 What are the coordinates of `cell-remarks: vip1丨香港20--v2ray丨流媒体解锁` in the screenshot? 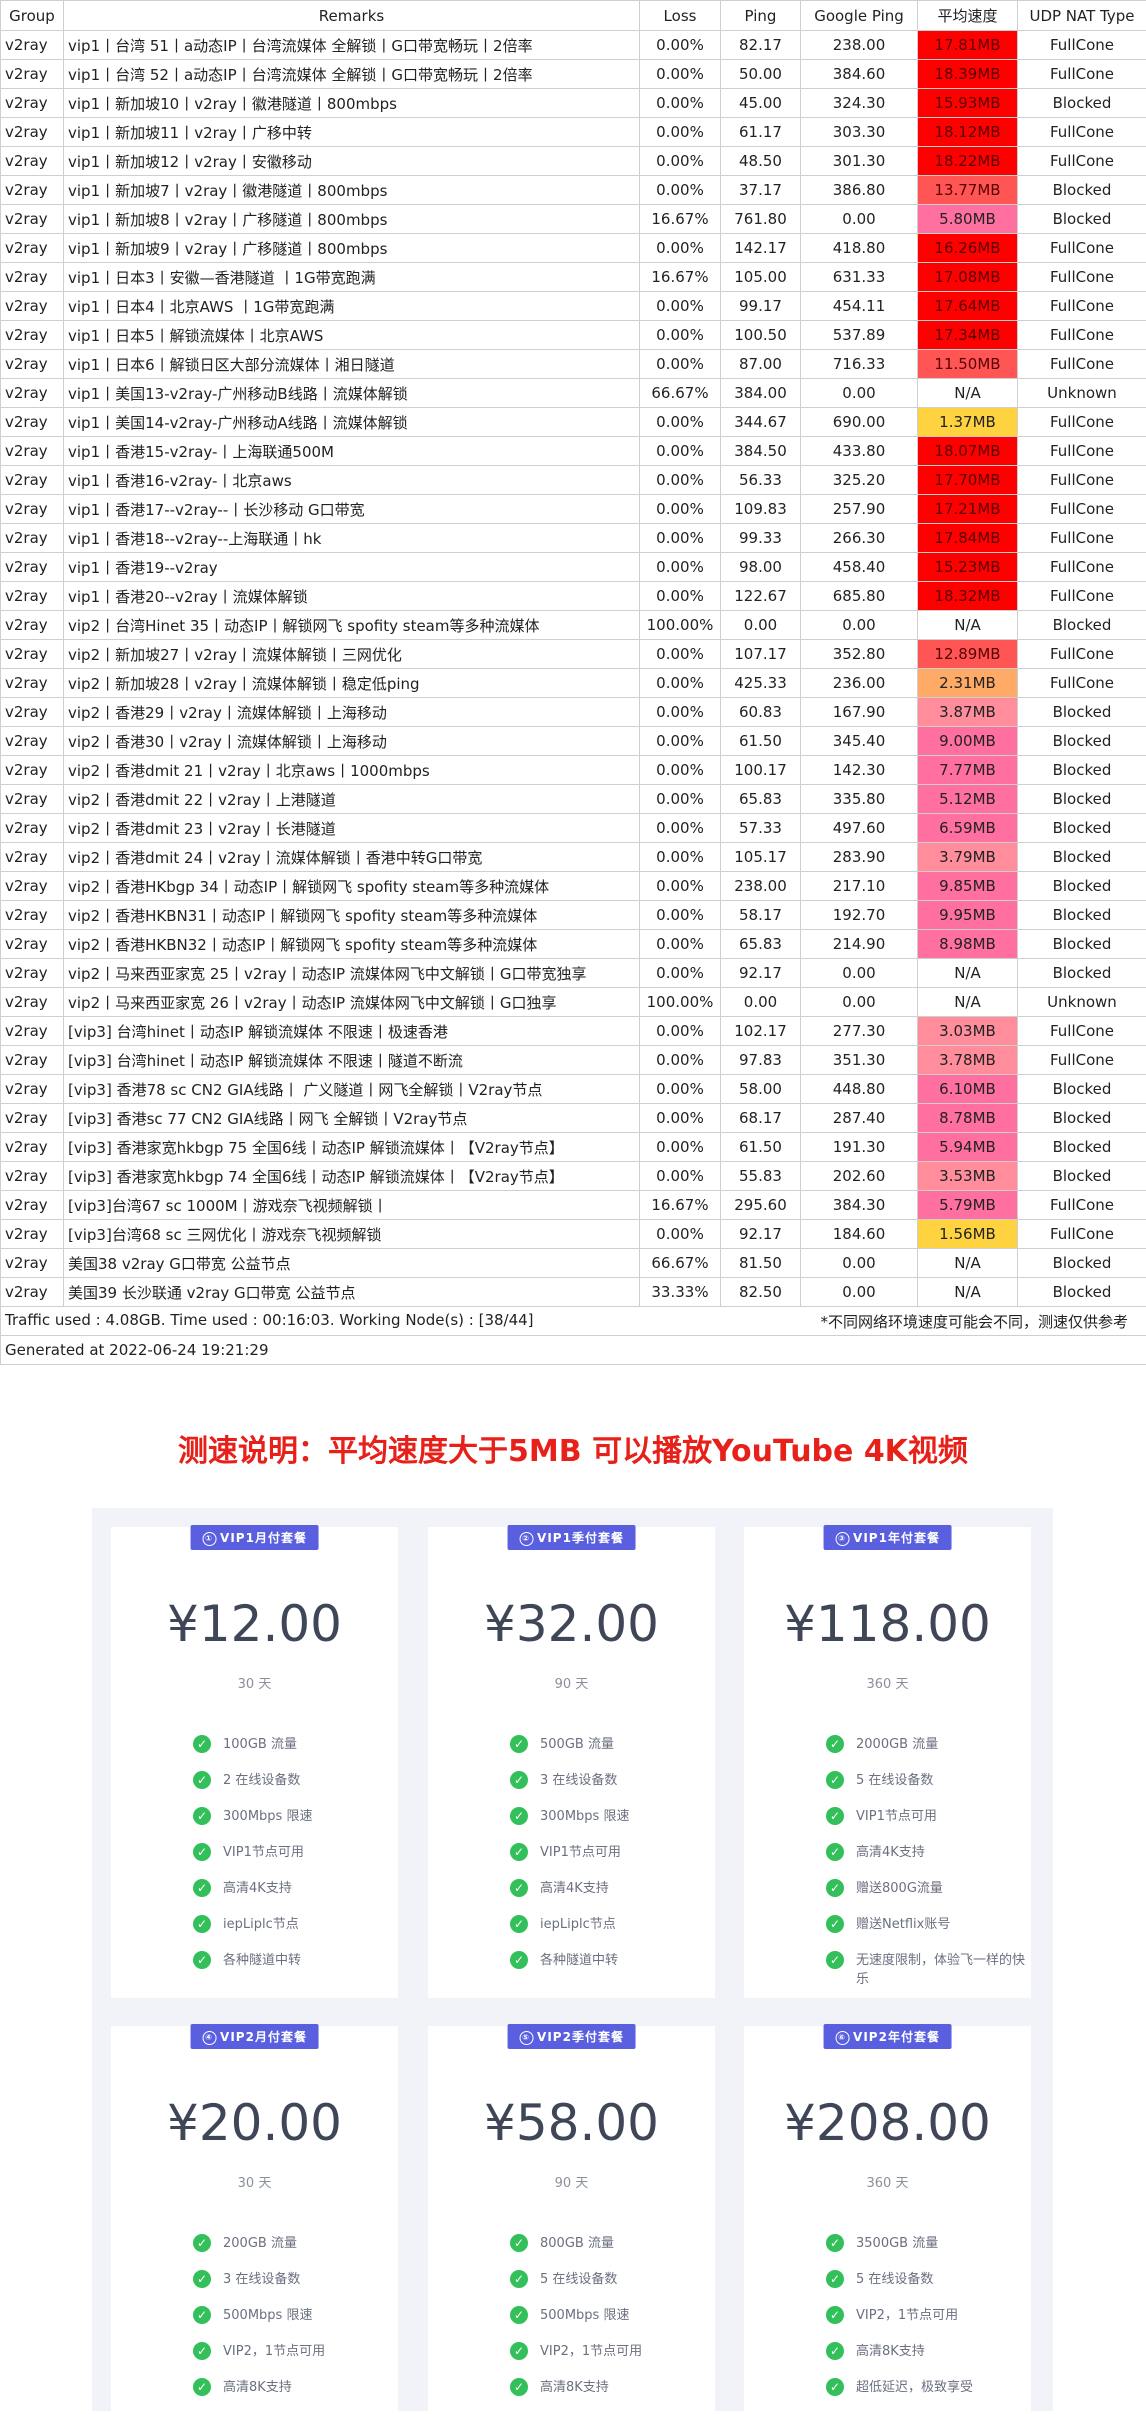 It's located at (352, 596).